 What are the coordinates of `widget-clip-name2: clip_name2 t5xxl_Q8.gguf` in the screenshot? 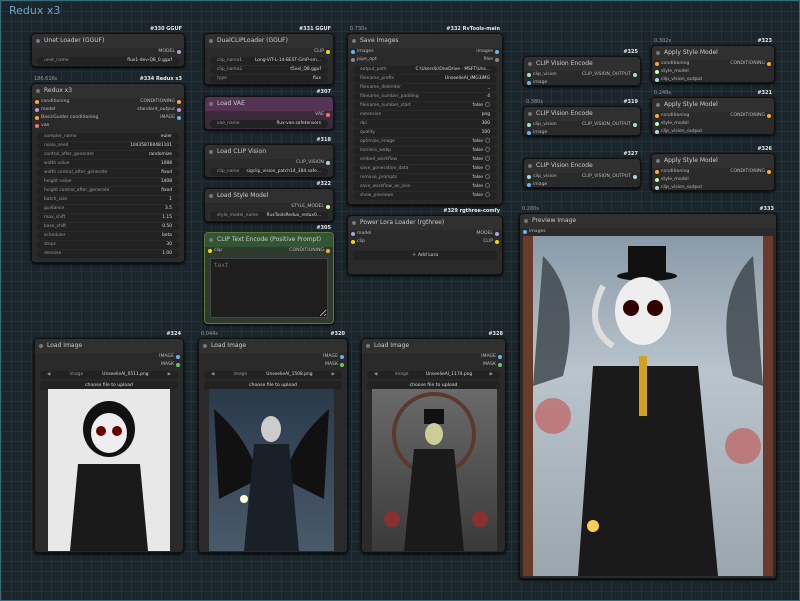 It's located at (269, 70).